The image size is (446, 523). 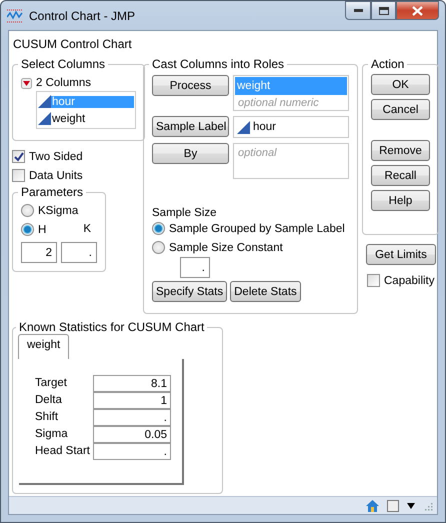 I want to click on minimize-icon, so click(x=358, y=10).